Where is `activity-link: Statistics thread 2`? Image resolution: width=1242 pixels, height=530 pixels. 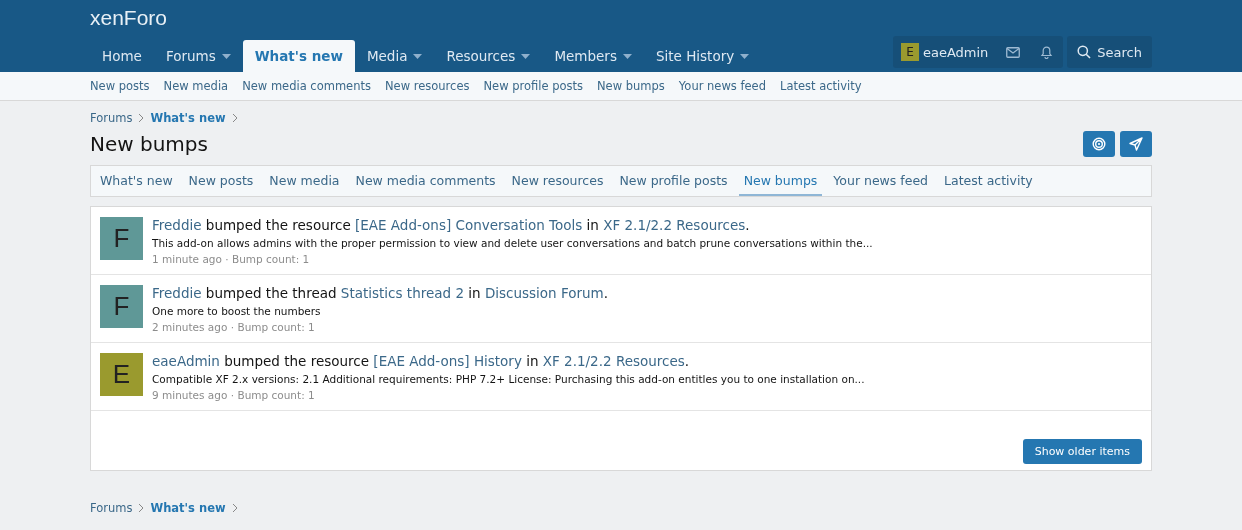
activity-link: Statistics thread 2 is located at coordinates (402, 293).